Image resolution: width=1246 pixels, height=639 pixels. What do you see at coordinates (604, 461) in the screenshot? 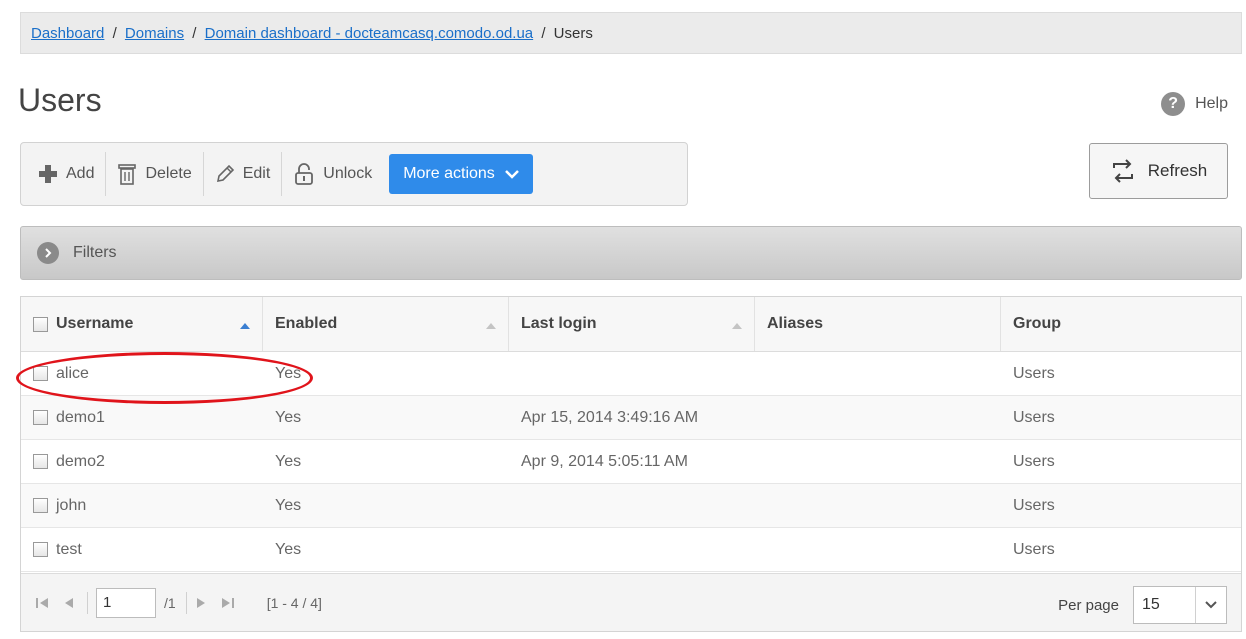
I see `last-login-cell: Apr 9, 2014 5:05:11 AM` at bounding box center [604, 461].